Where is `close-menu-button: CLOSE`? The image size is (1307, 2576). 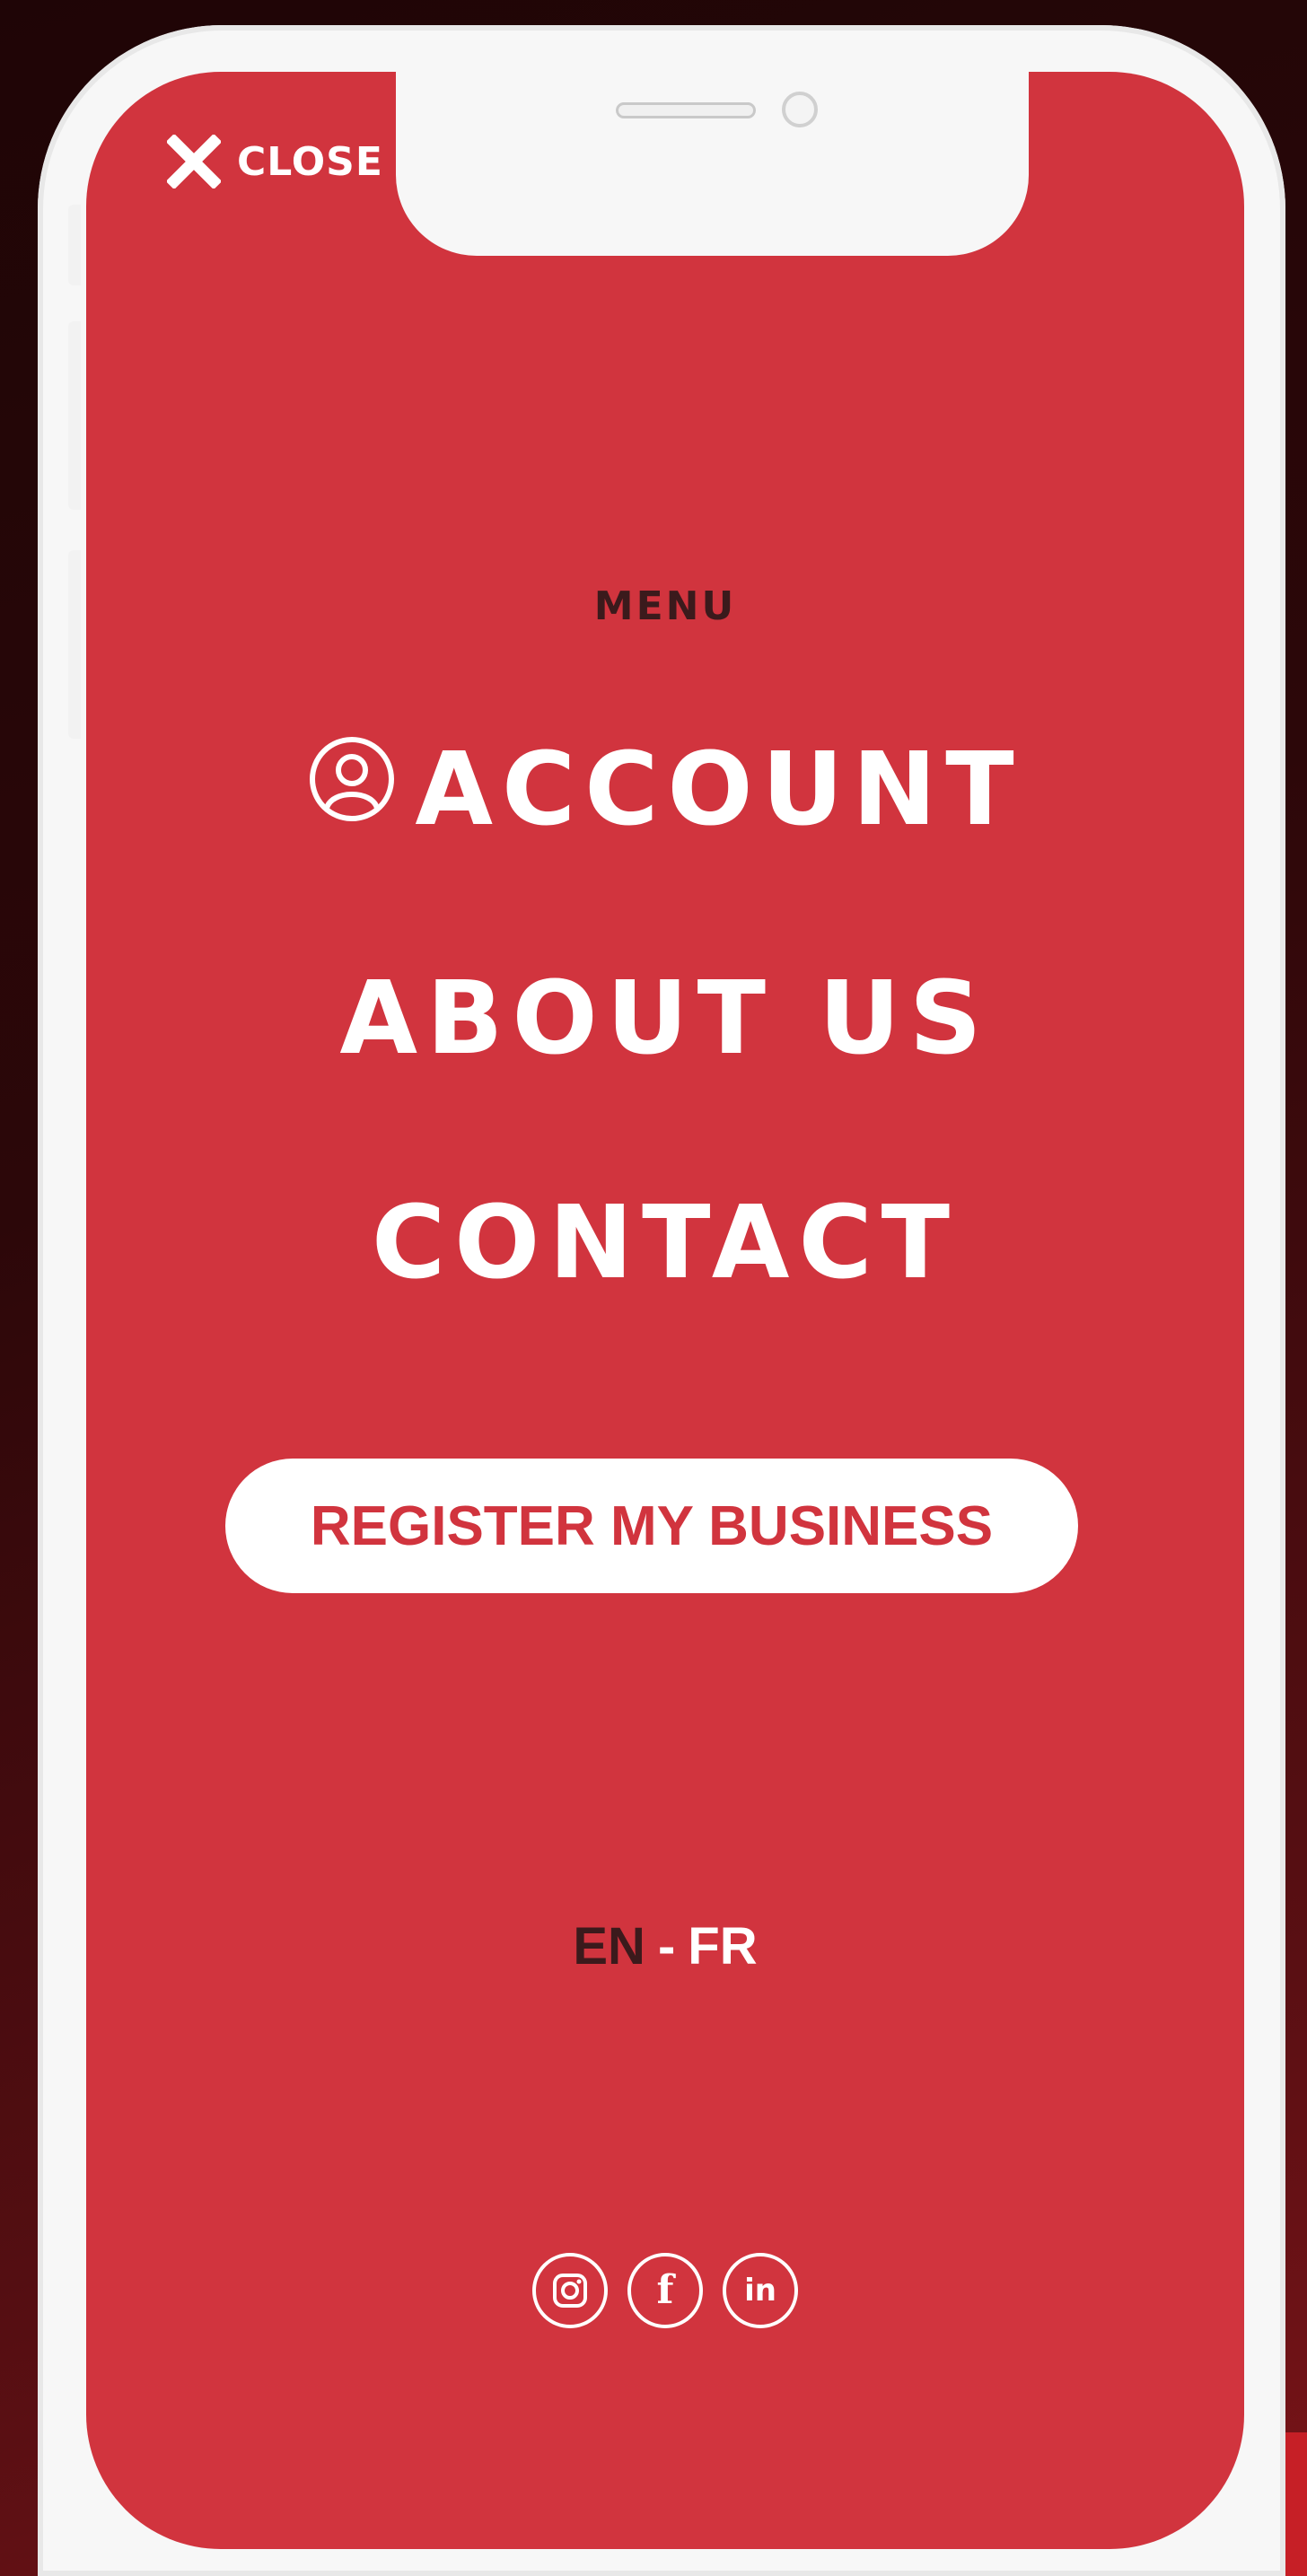
close-menu-button: CLOSE is located at coordinates (275, 161).